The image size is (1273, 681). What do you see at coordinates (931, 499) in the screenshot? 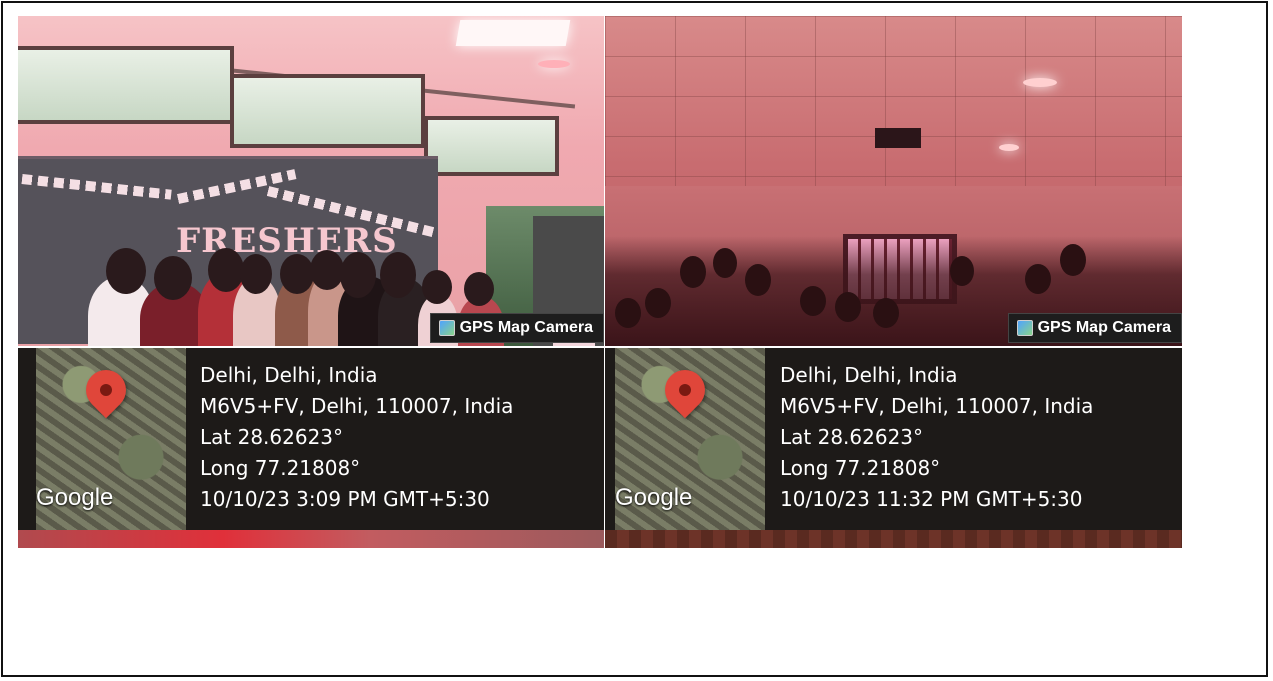
I see `photo-timestamp: 10/10/23 11:32 PM GMT+5:30` at bounding box center [931, 499].